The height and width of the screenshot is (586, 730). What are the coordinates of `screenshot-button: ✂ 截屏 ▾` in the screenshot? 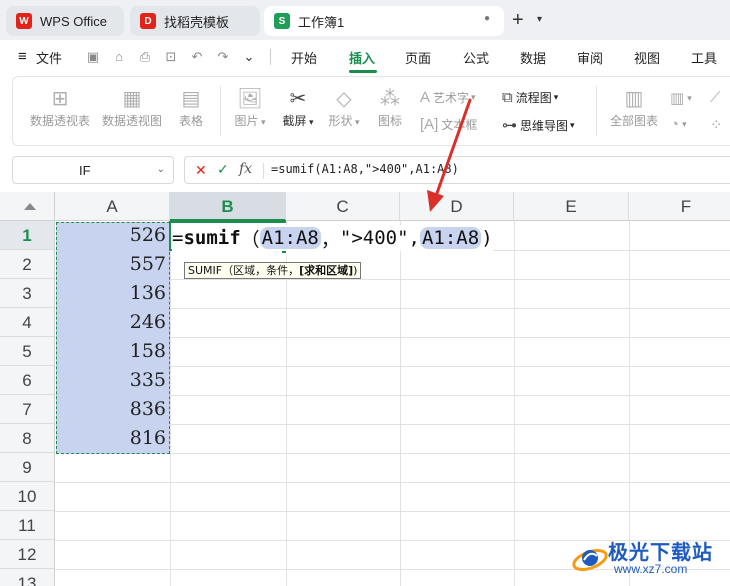 It's located at (298, 107).